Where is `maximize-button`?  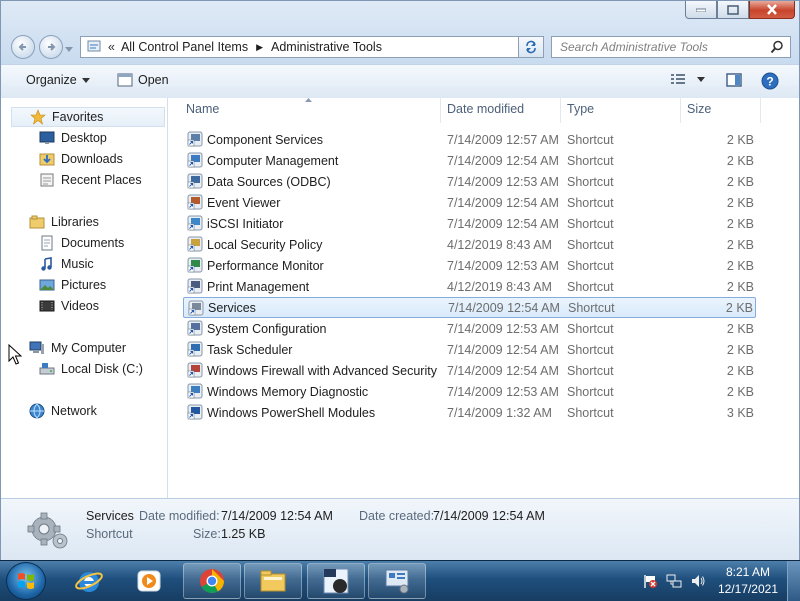 maximize-button is located at coordinates (733, 10).